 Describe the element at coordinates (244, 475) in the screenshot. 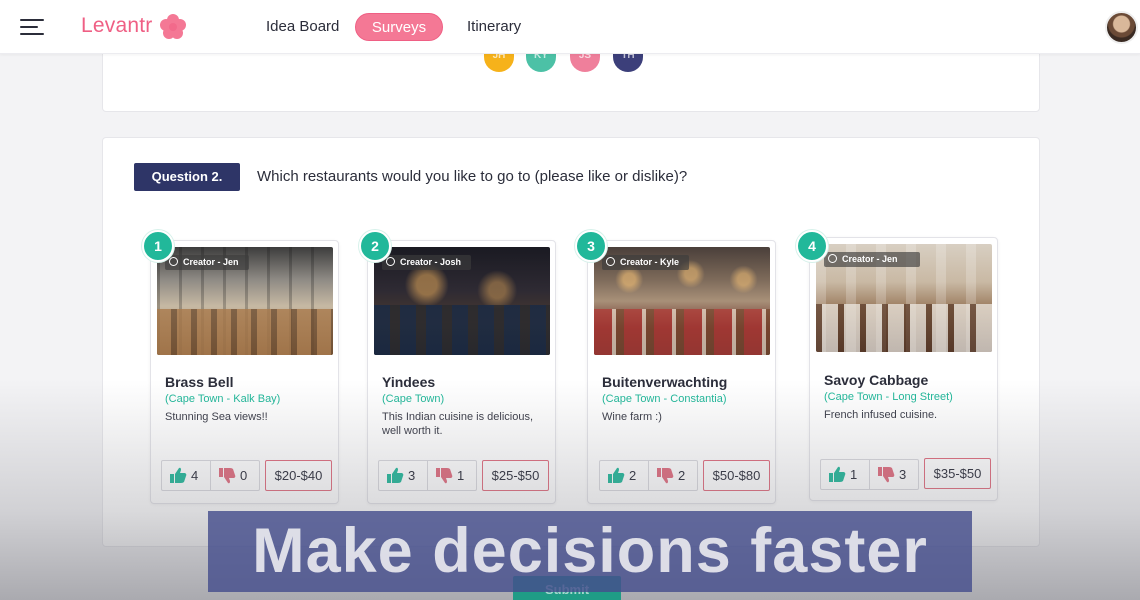

I see `dislike-count: 0` at that location.